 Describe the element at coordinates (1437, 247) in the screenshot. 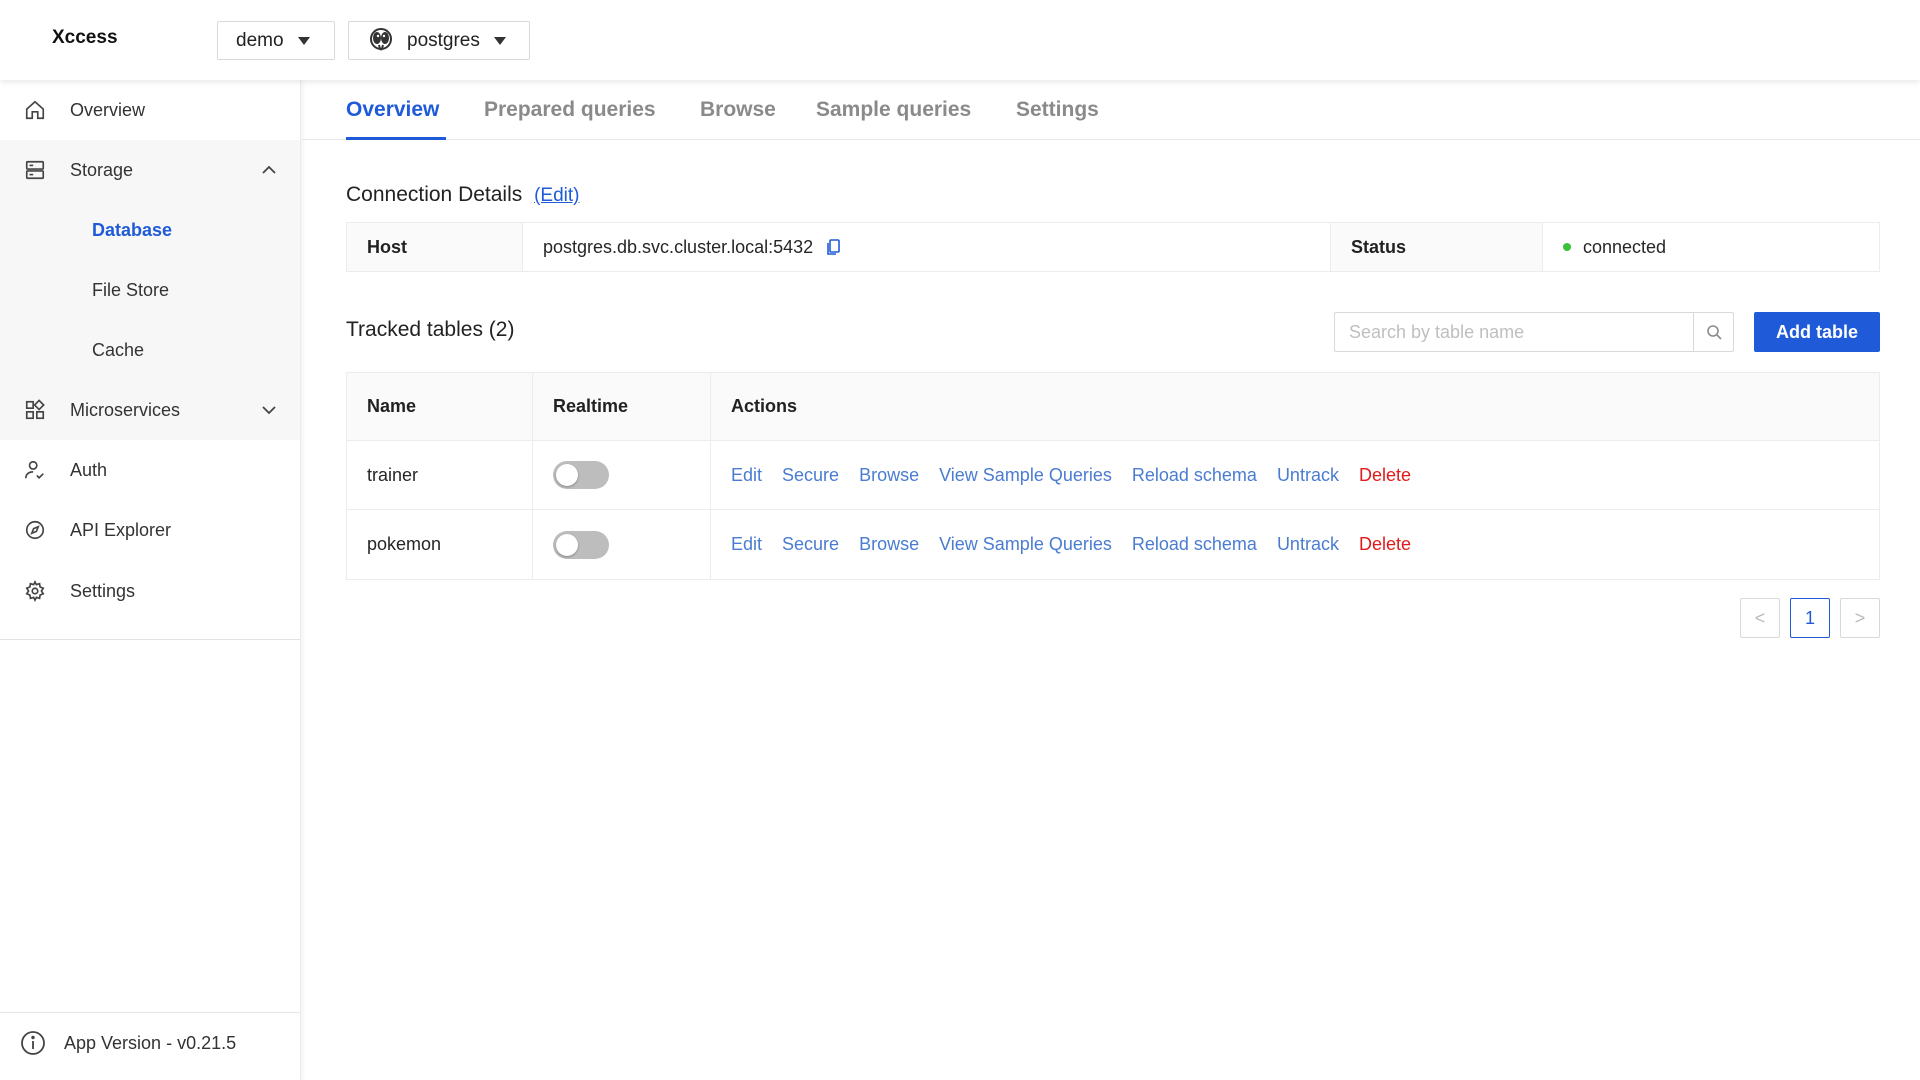

I see `status-label: Status` at that location.